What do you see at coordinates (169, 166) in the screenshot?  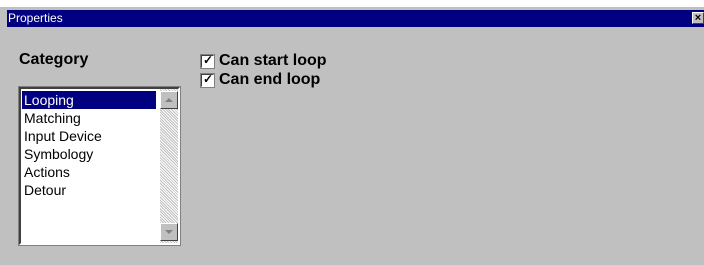 I see `vertical-scrollbar` at bounding box center [169, 166].